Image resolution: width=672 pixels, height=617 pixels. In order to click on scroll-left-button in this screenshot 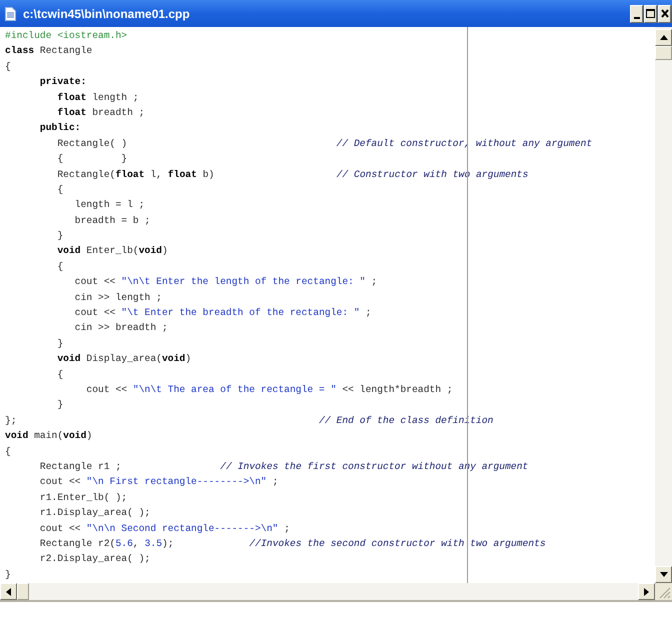, I will do `click(8, 591)`.